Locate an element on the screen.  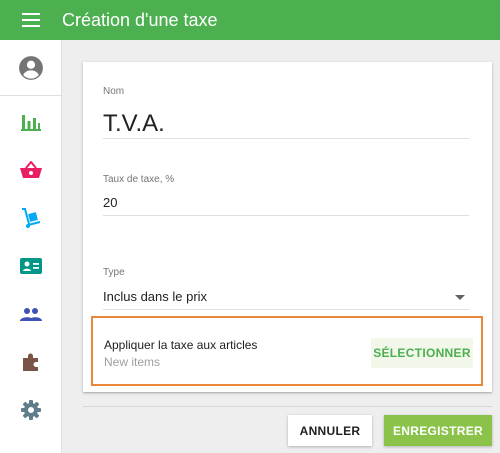
puzzle-icon is located at coordinates (30, 362).